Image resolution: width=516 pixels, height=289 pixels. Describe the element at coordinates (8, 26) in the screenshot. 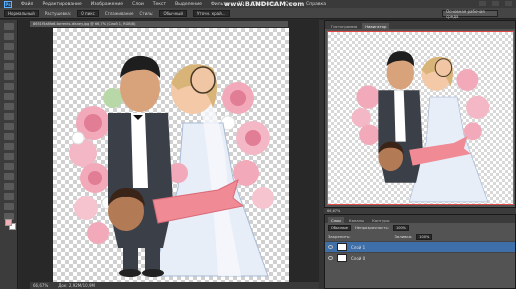

I see `move-tool-icon` at that location.